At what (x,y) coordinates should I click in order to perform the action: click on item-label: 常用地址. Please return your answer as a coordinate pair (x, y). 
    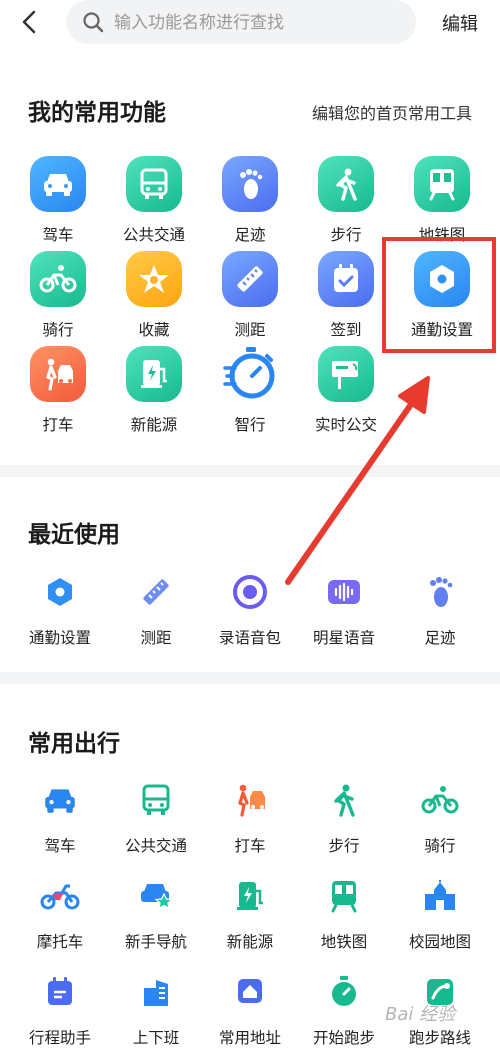
    Looking at the image, I should click on (249, 1038).